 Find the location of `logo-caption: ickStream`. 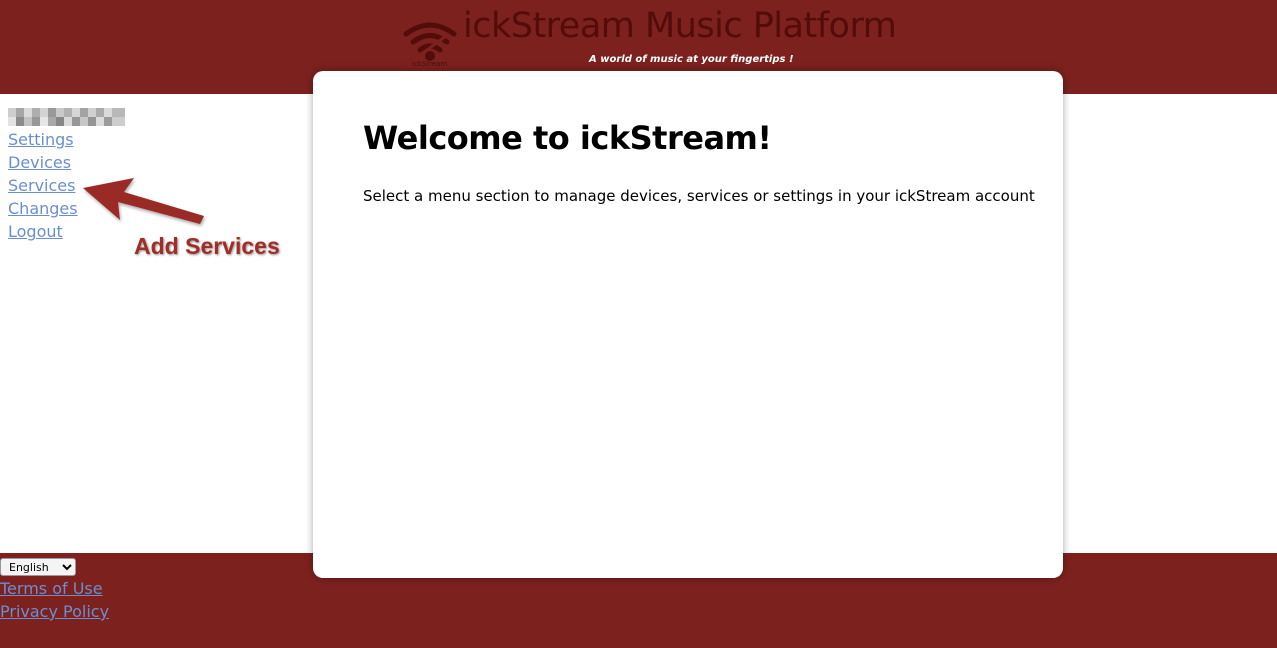

logo-caption: ickStream is located at coordinates (430, 64).